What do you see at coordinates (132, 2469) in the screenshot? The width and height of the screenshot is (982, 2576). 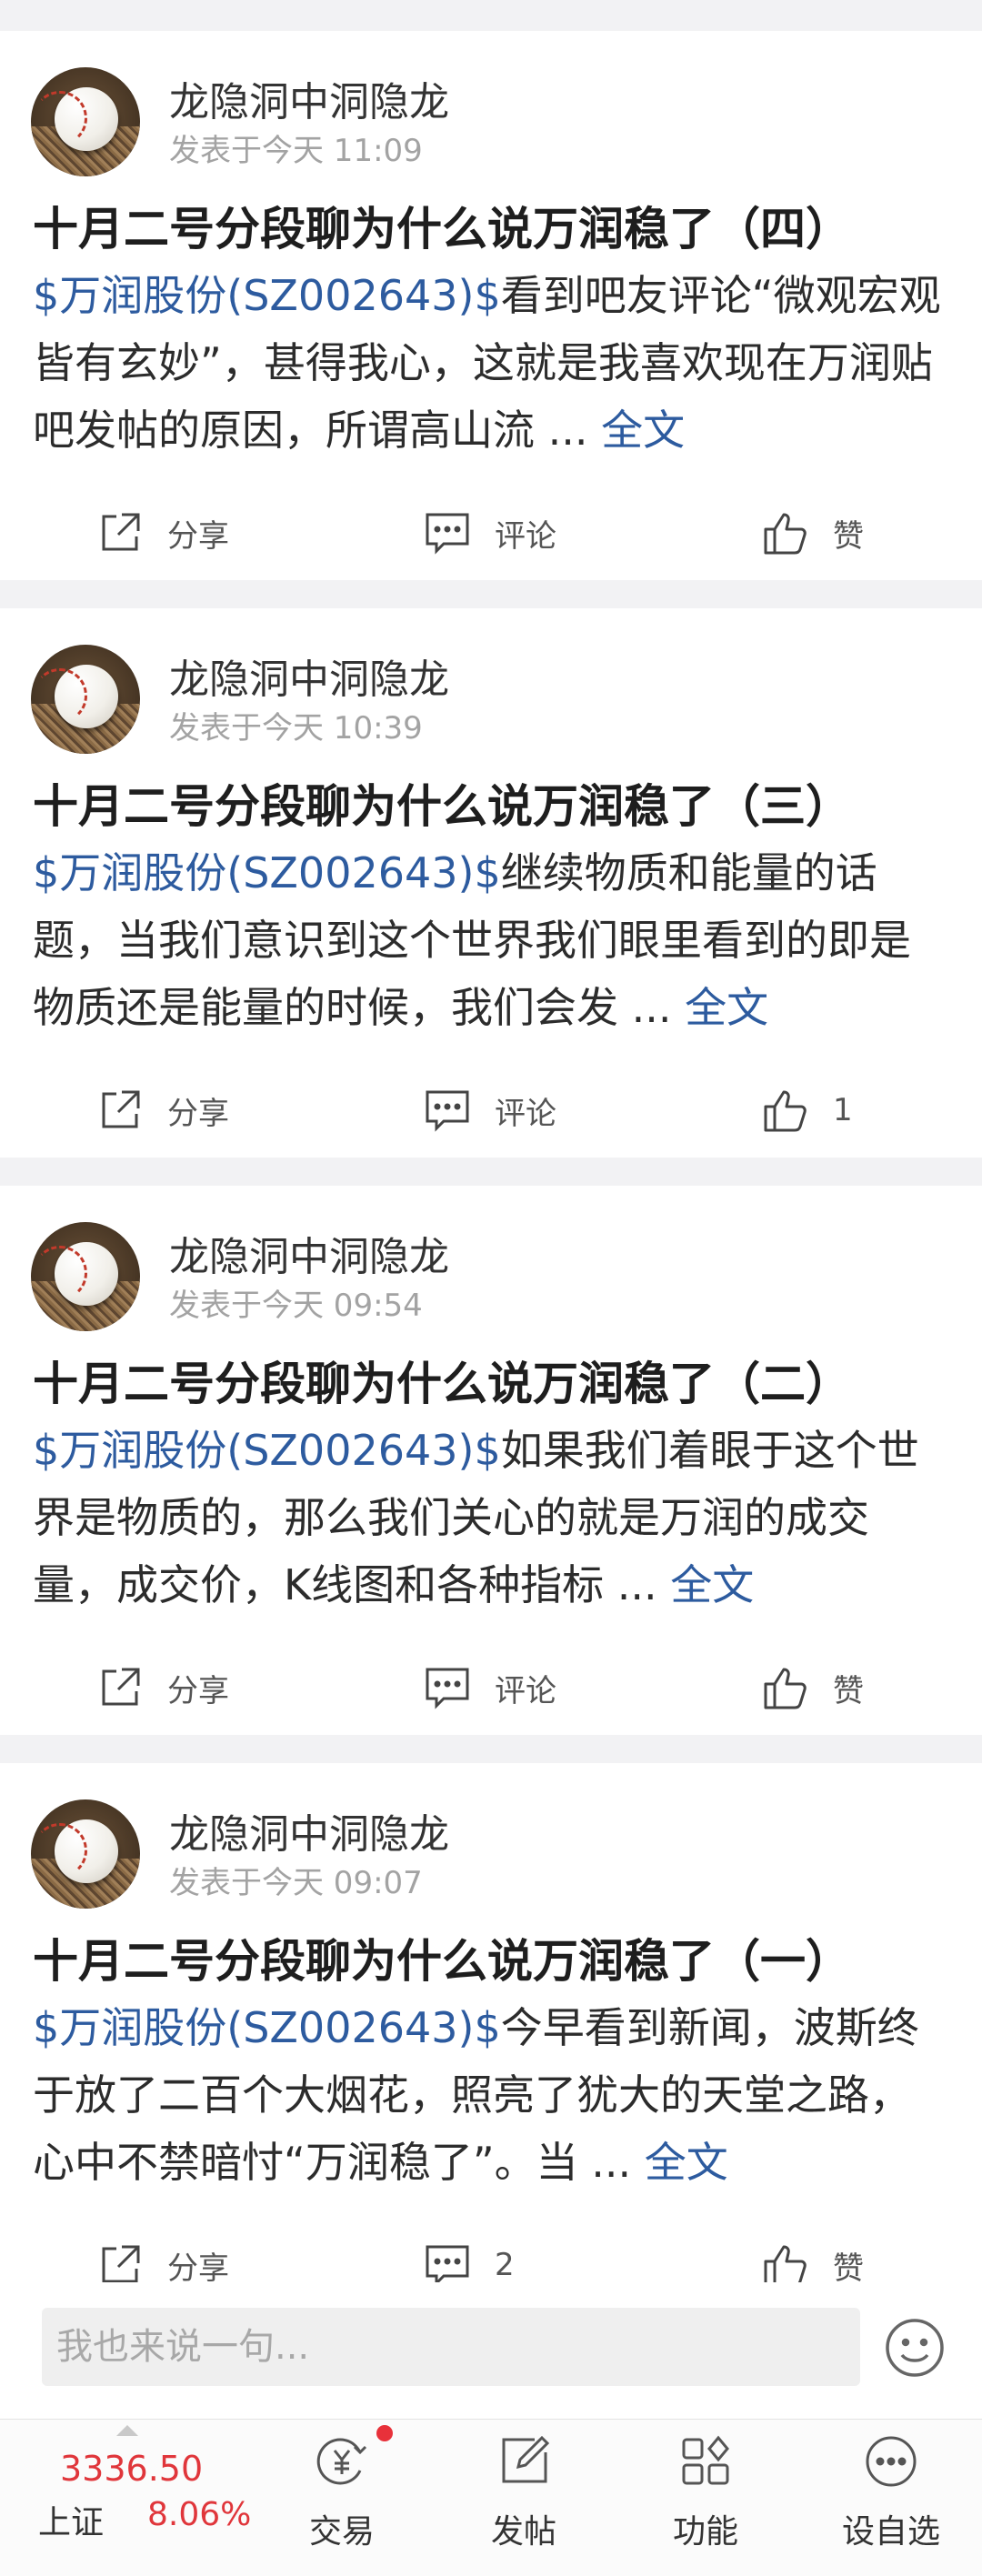 I see `index-value: 3336.50` at bounding box center [132, 2469].